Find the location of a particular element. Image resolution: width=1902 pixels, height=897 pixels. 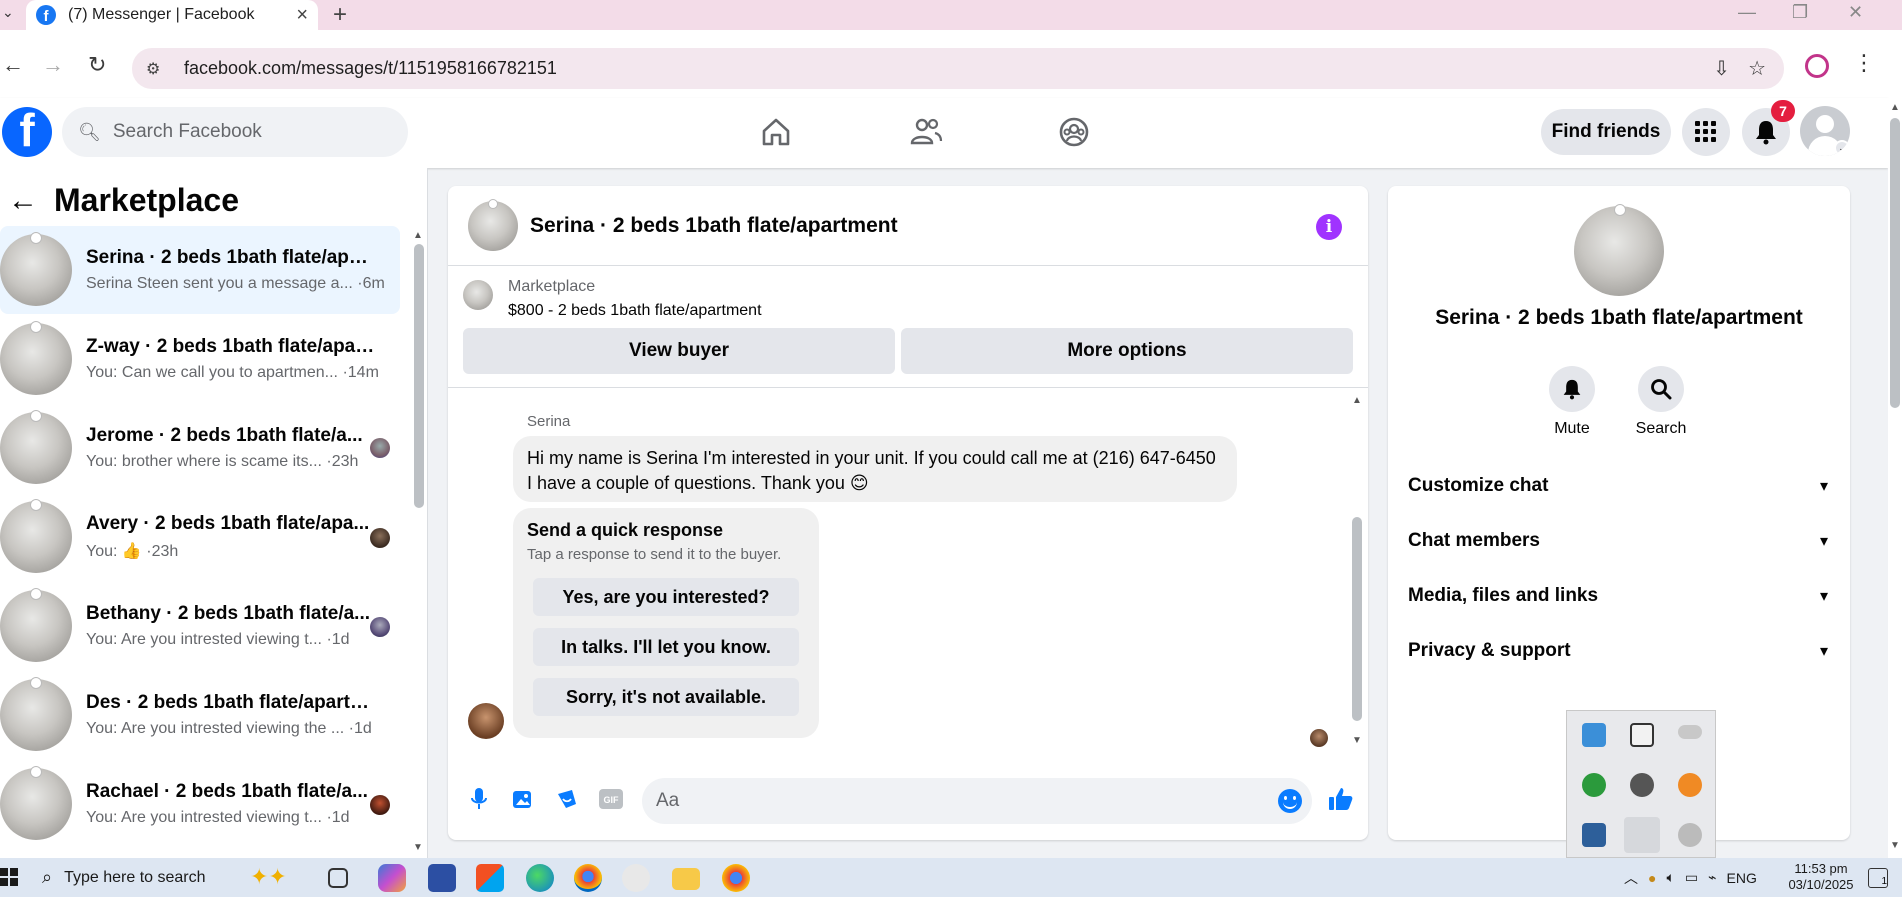

paint-app-icon is located at coordinates (636, 878).